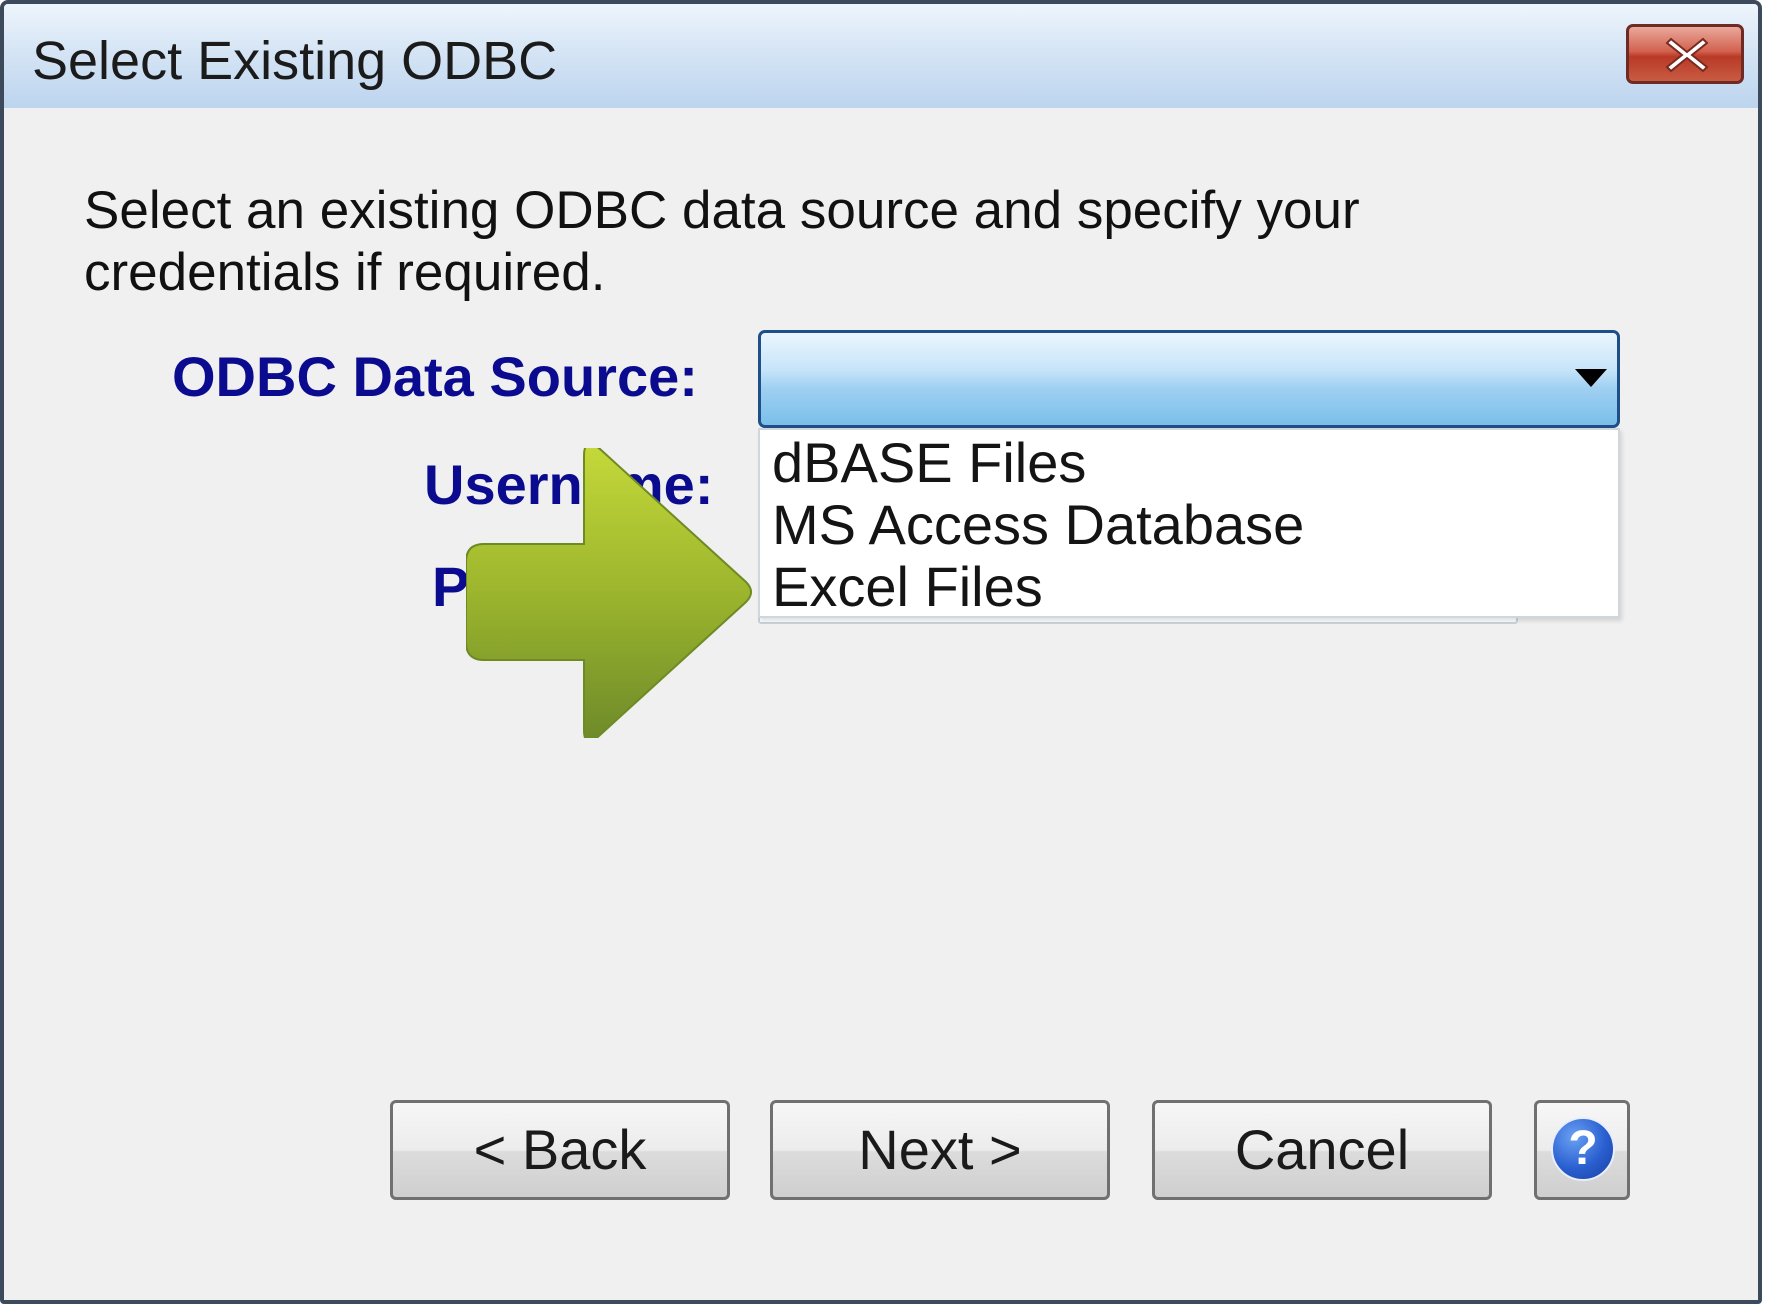  Describe the element at coordinates (1038, 525) in the screenshot. I see `dropdown-option-ms-access: MS Access Database` at that location.